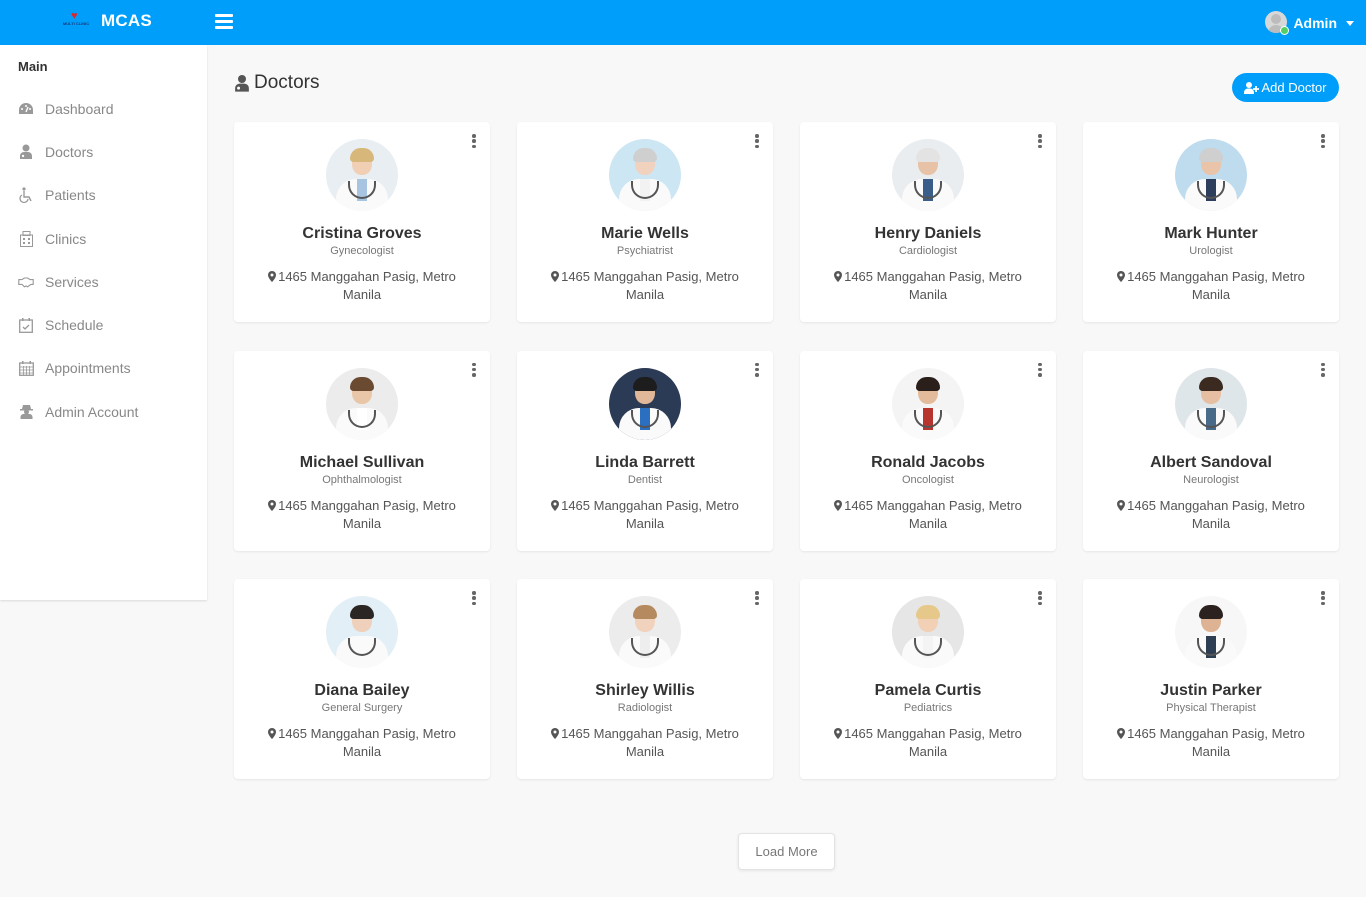  Describe the element at coordinates (362, 234) in the screenshot. I see `doctor-name: Cristina Groves` at that location.